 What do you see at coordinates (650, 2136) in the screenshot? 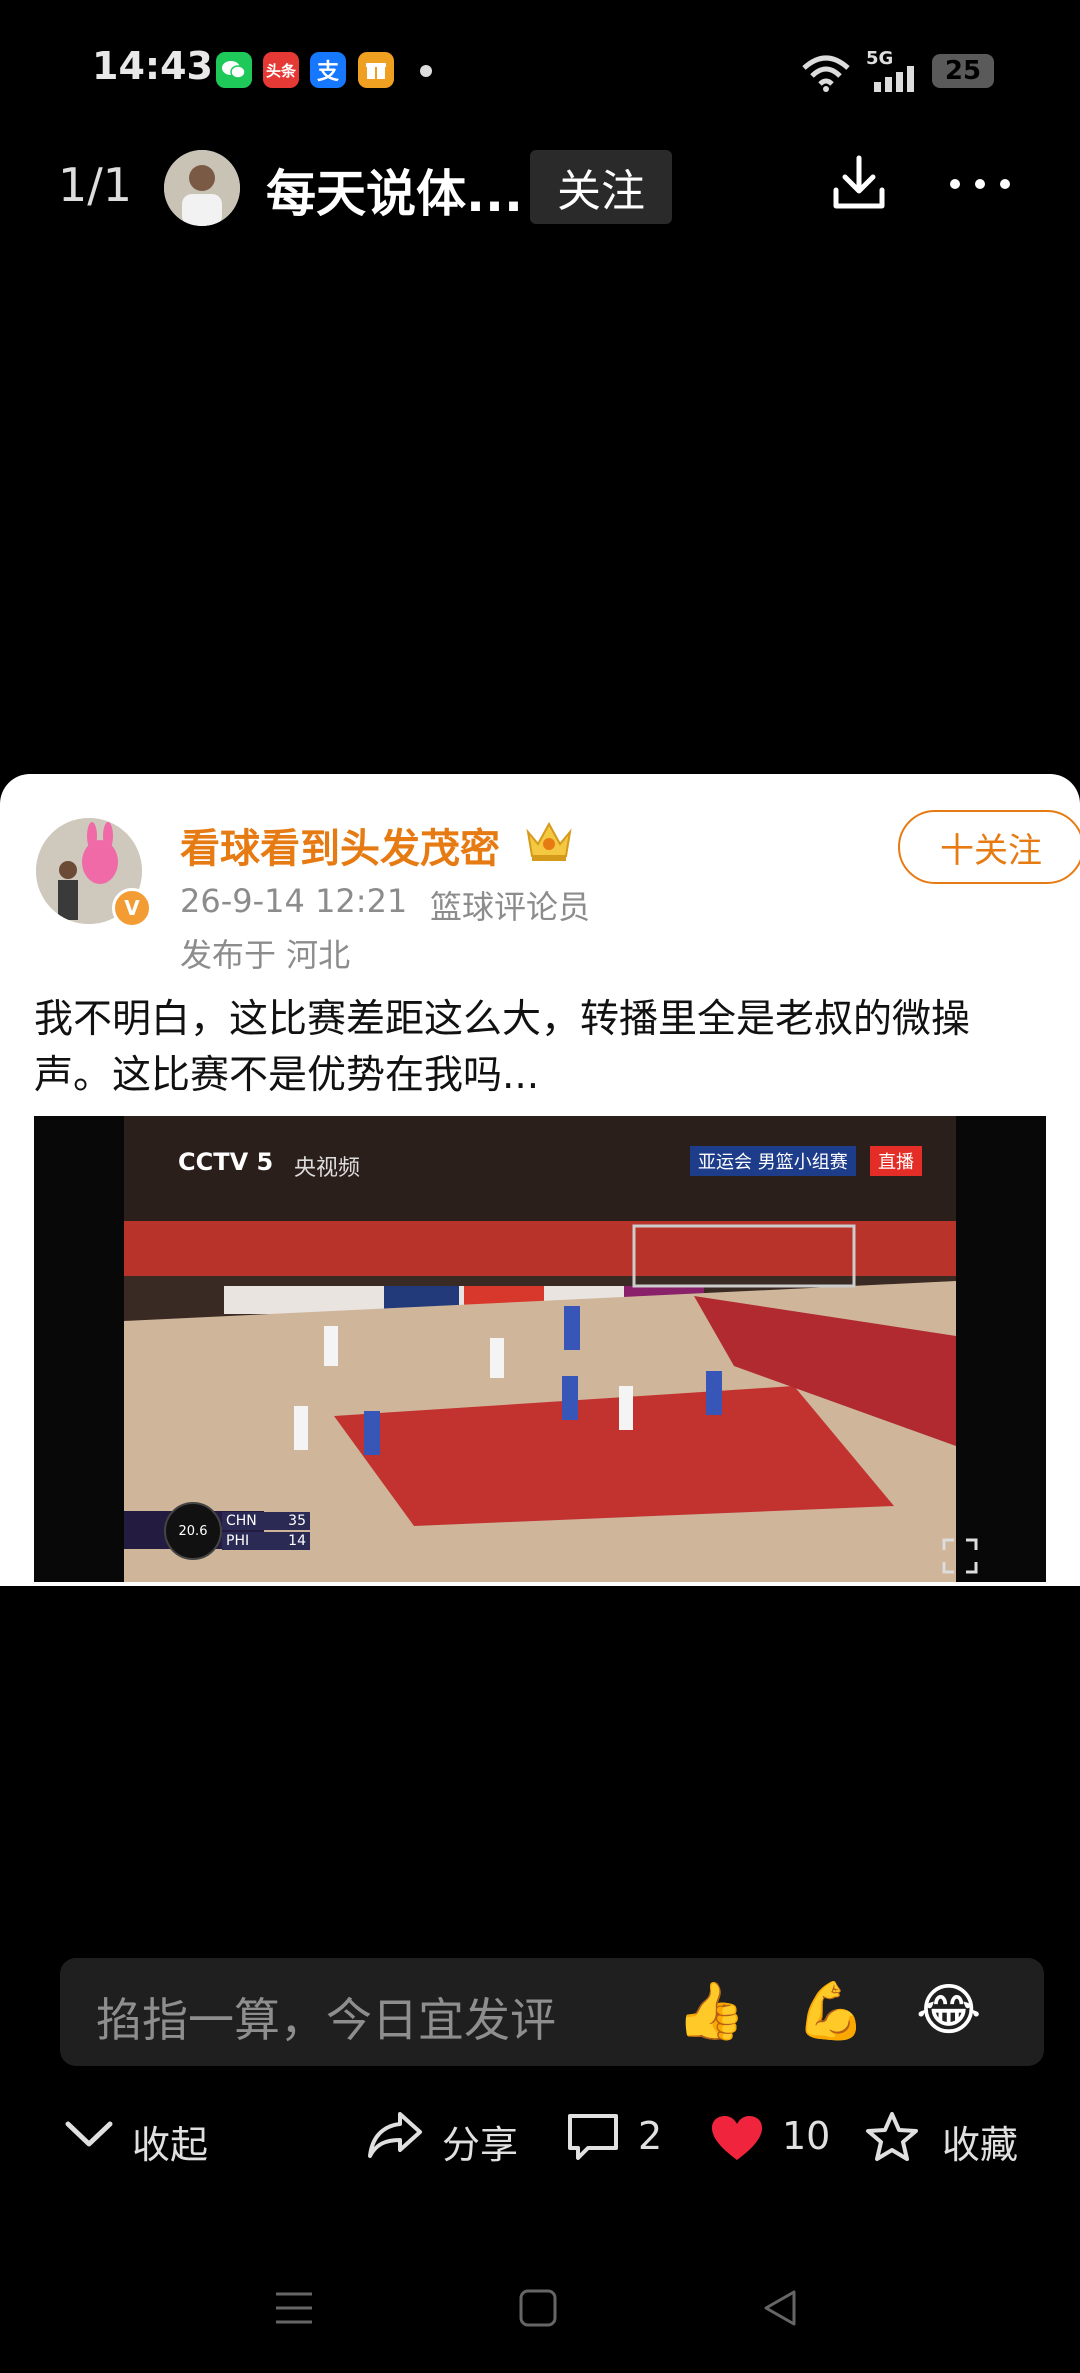
I see `comment-count: 2` at bounding box center [650, 2136].